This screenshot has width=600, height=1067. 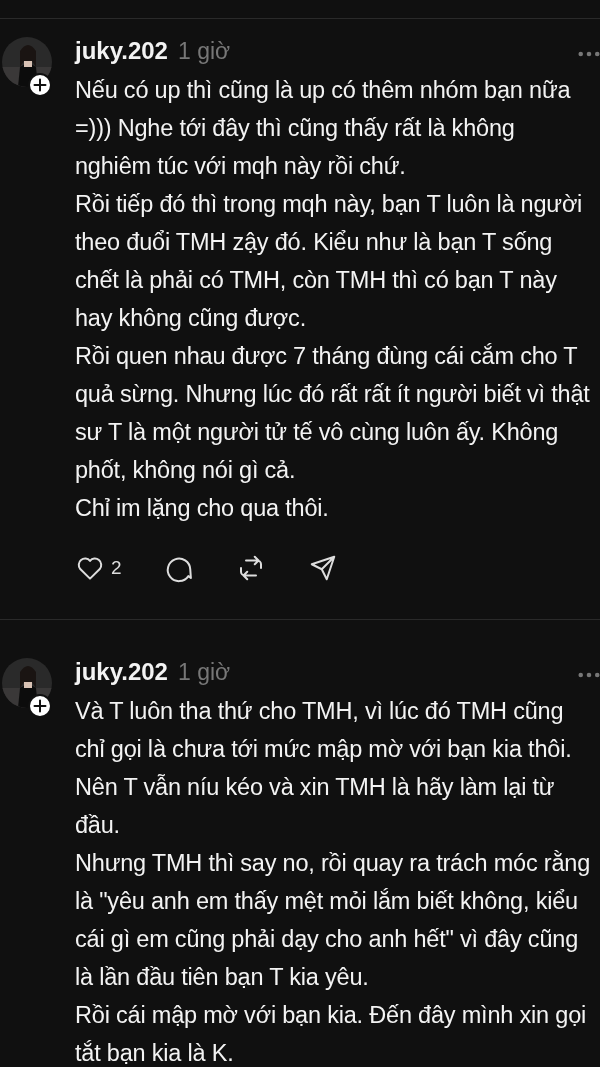 I want to click on post-text: Rồi cái mập mờ với bạn kia. Đến đây mình xin gọi tắt bạn kia là K., so click(x=331, y=1034).